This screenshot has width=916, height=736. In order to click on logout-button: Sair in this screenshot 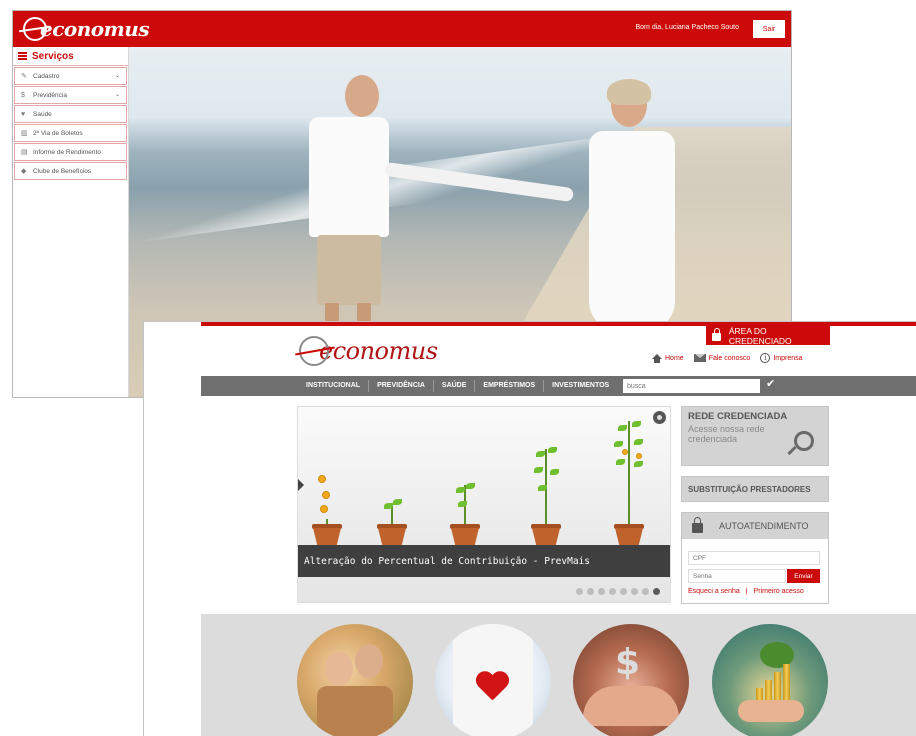, I will do `click(769, 29)`.